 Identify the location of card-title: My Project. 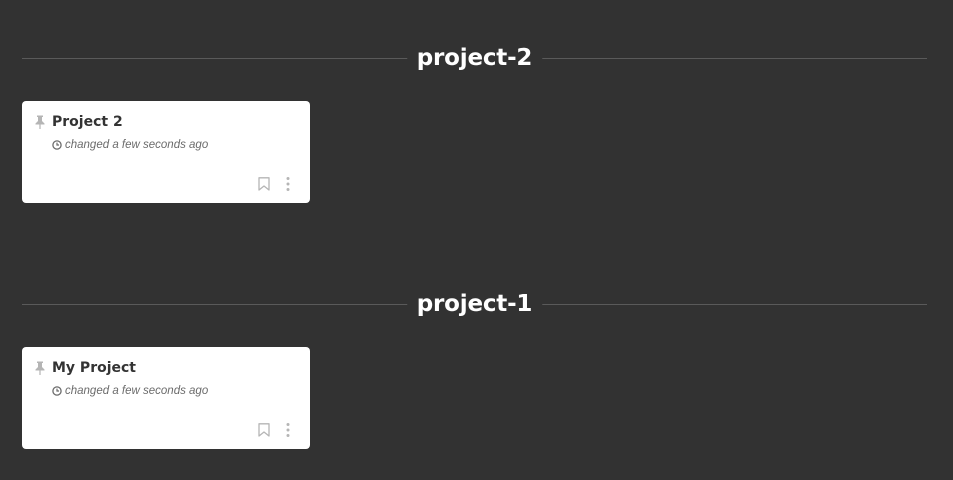
(94, 368).